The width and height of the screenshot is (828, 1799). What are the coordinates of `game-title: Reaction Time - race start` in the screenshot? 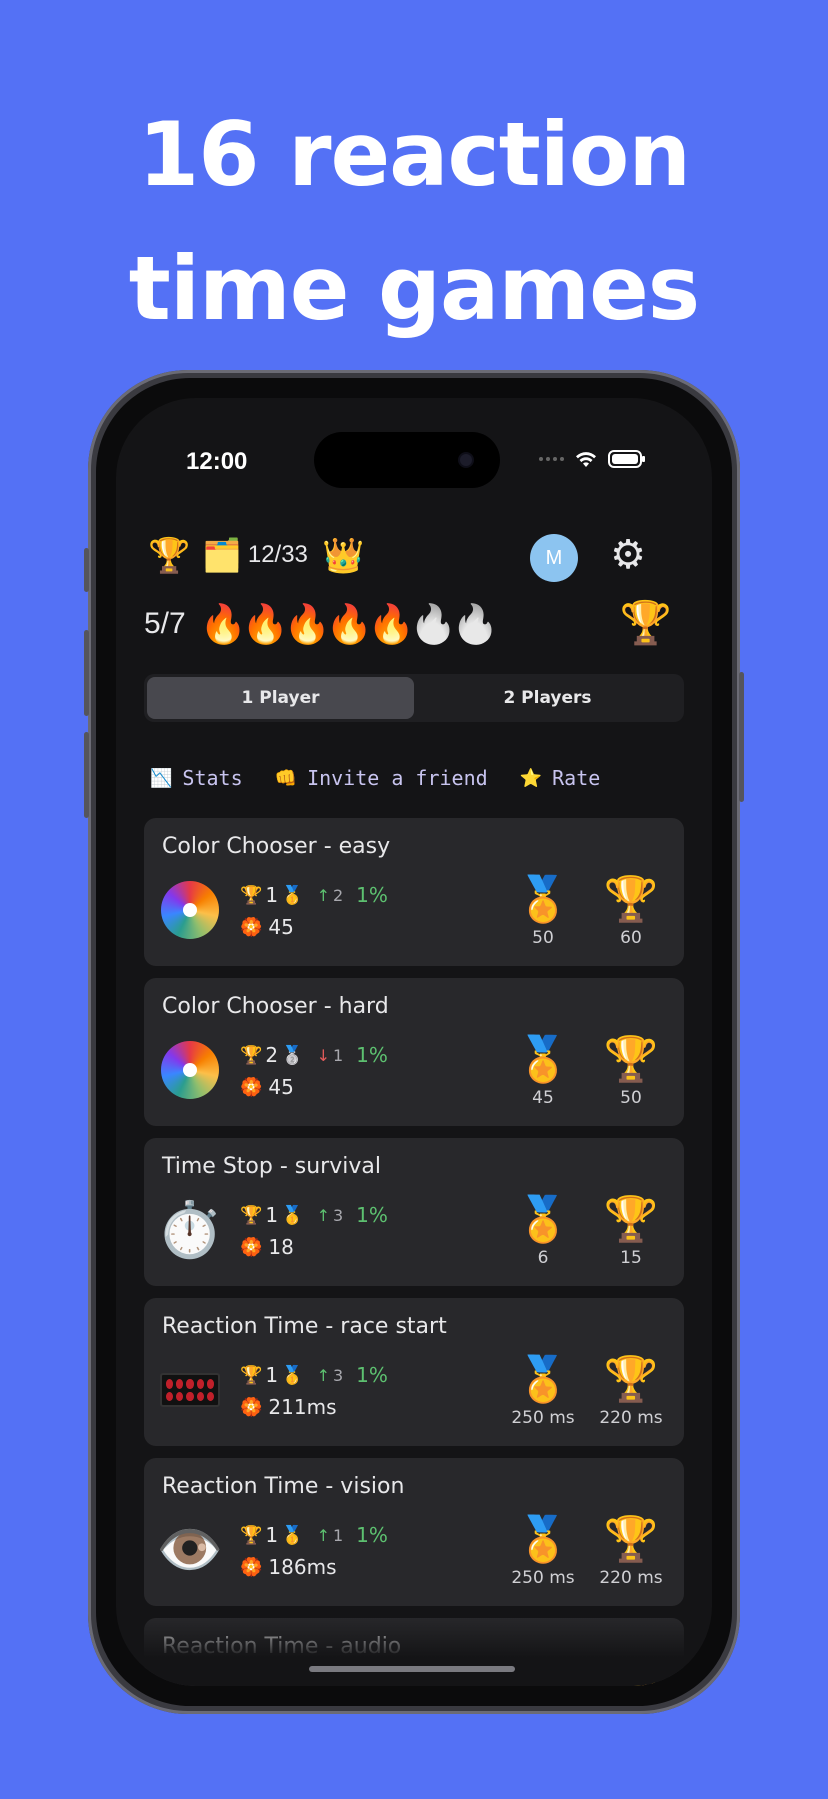 It's located at (304, 1326).